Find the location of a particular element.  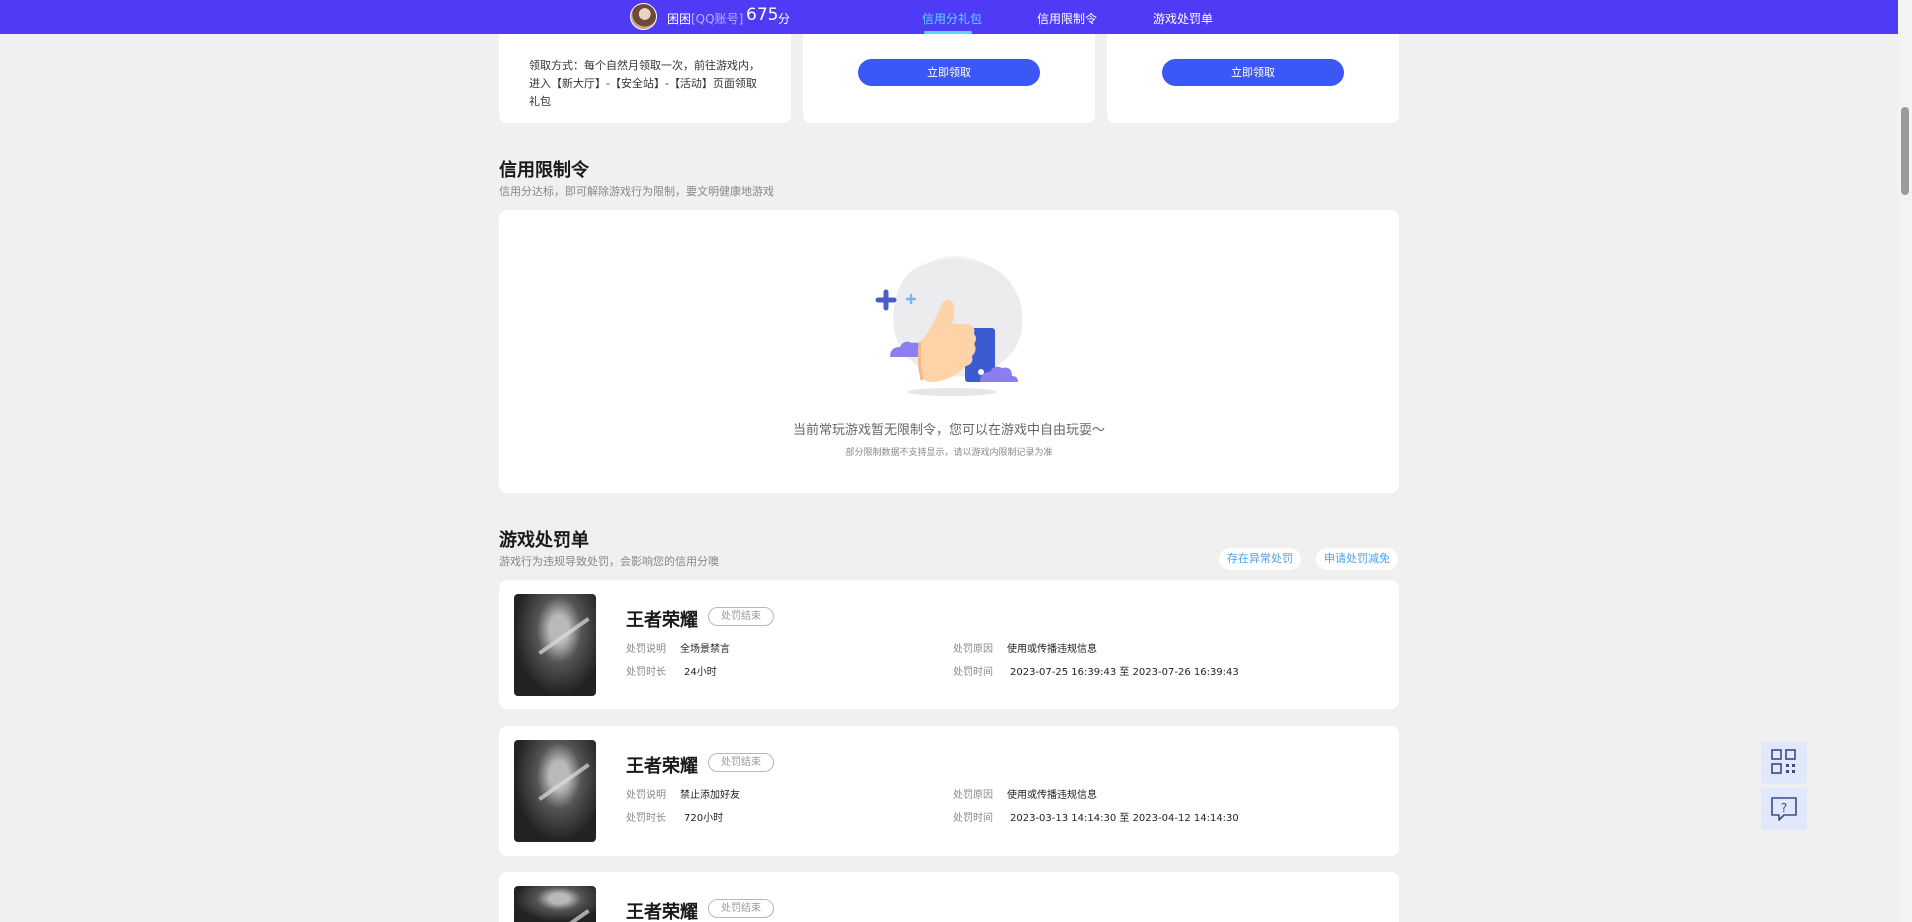

penalty-duration-value: 720小时 is located at coordinates (704, 818).